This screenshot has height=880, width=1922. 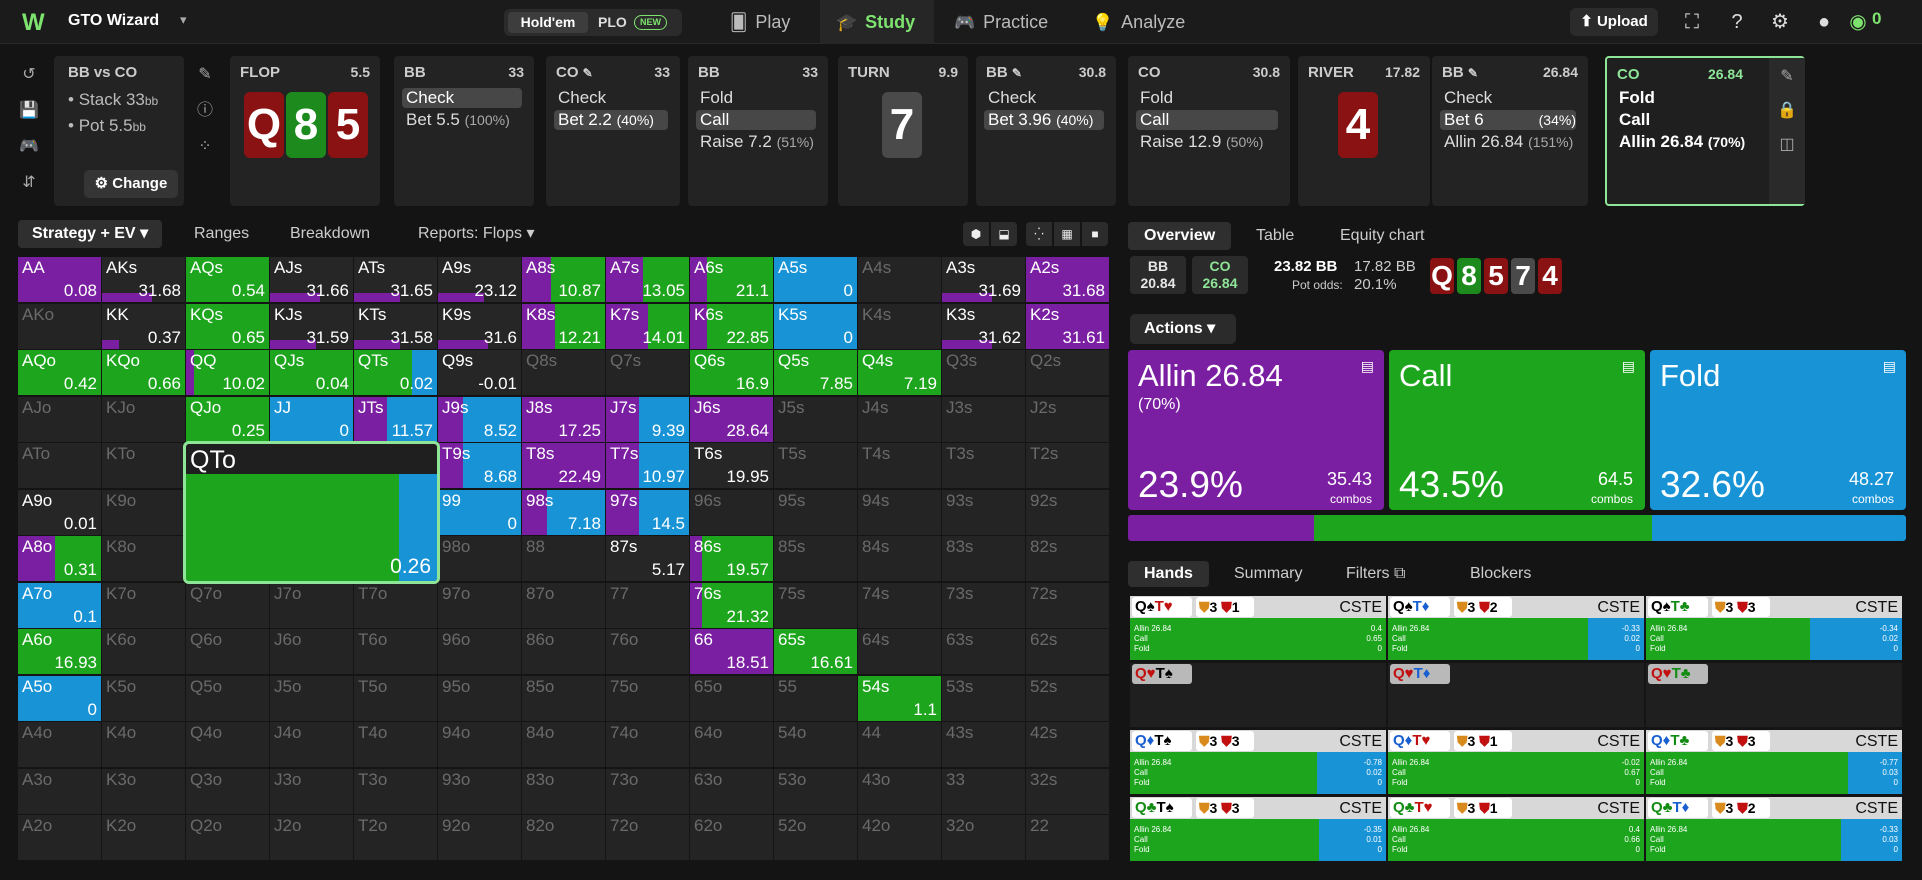 What do you see at coordinates (227, 744) in the screenshot?
I see `hand-cell: Q4o` at bounding box center [227, 744].